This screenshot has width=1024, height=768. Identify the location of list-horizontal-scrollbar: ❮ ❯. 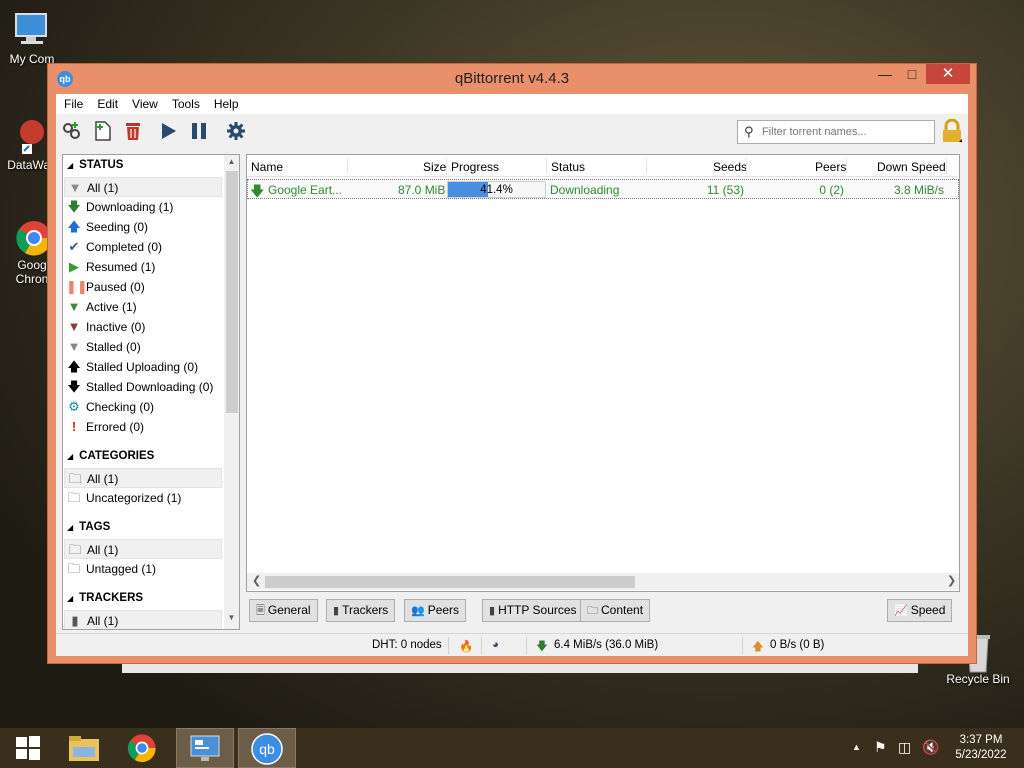
(603, 581).